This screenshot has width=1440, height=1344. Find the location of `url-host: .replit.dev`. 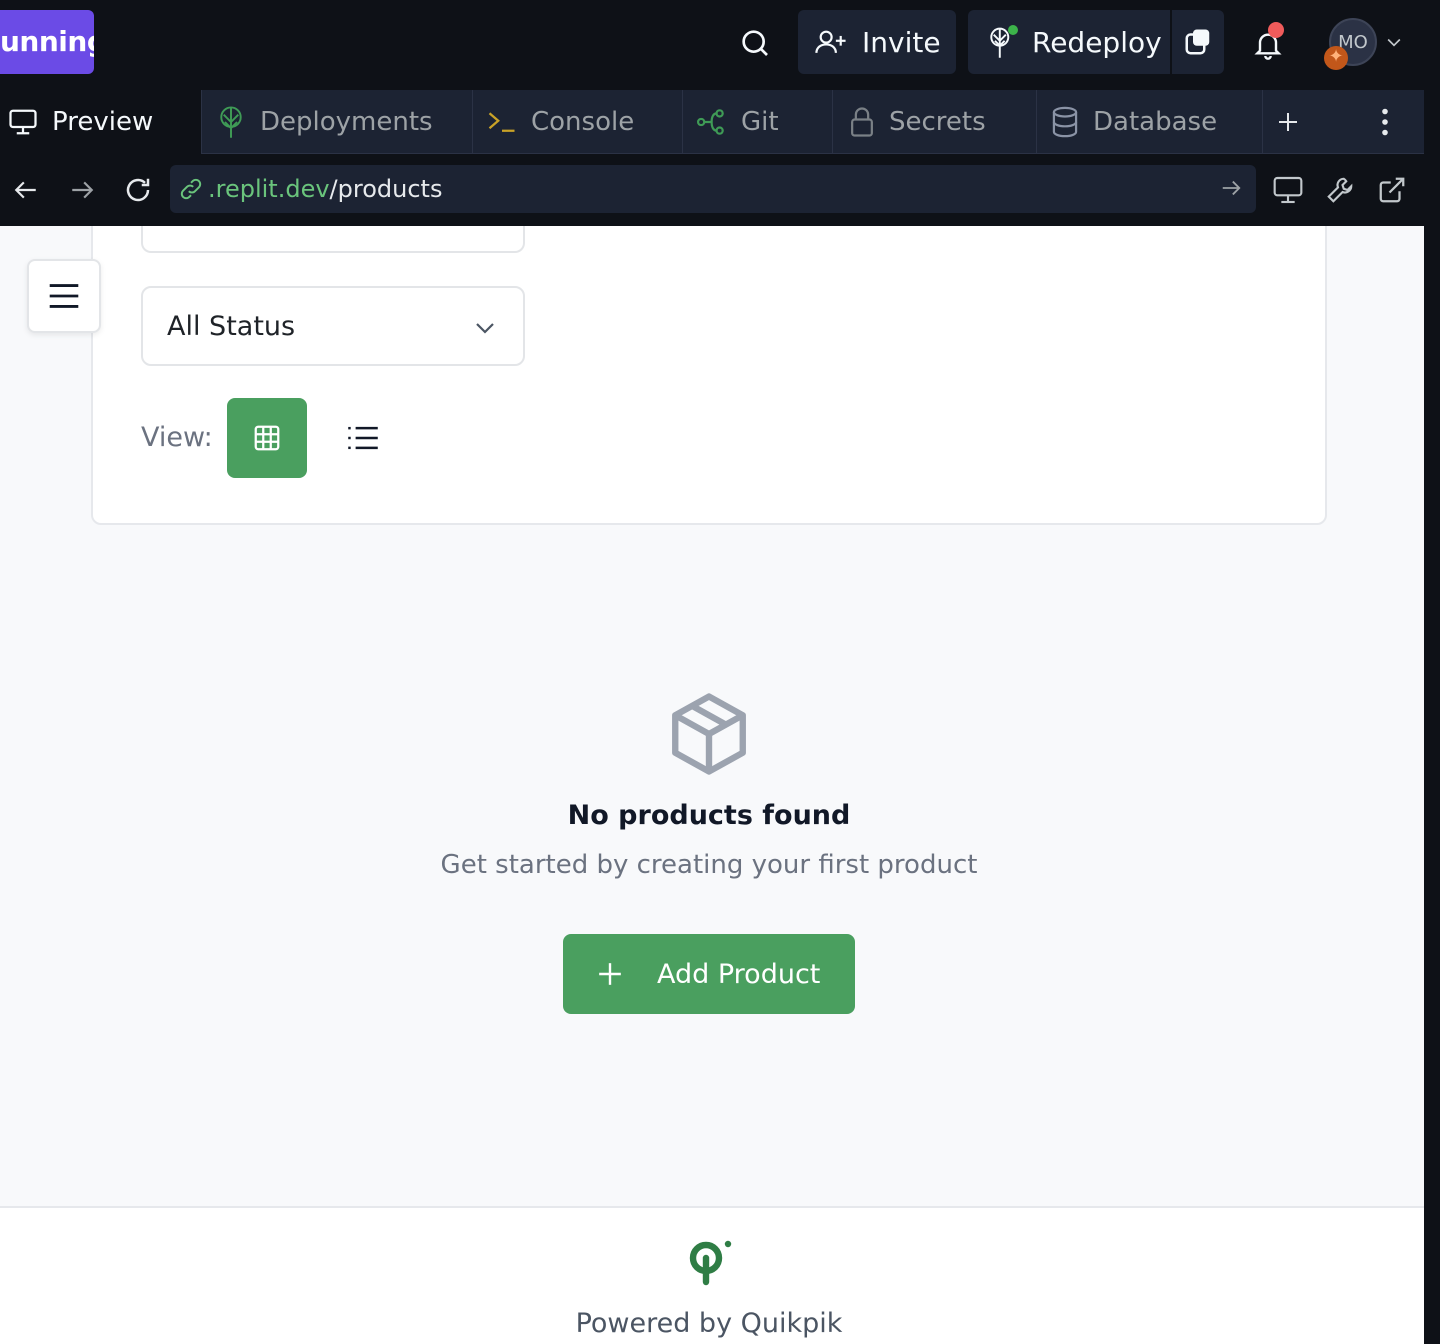

url-host: .replit.dev is located at coordinates (269, 189).